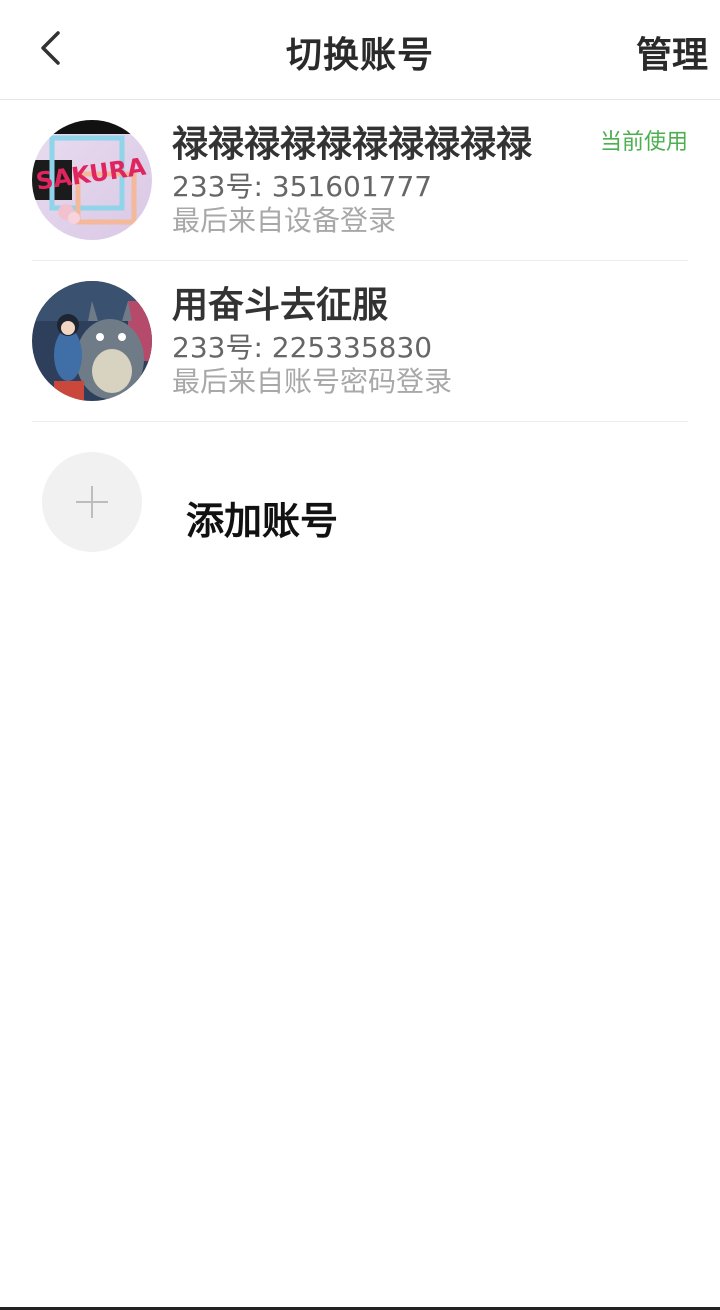 The image size is (720, 1310). I want to click on avatar: SAKURA, so click(92, 180).